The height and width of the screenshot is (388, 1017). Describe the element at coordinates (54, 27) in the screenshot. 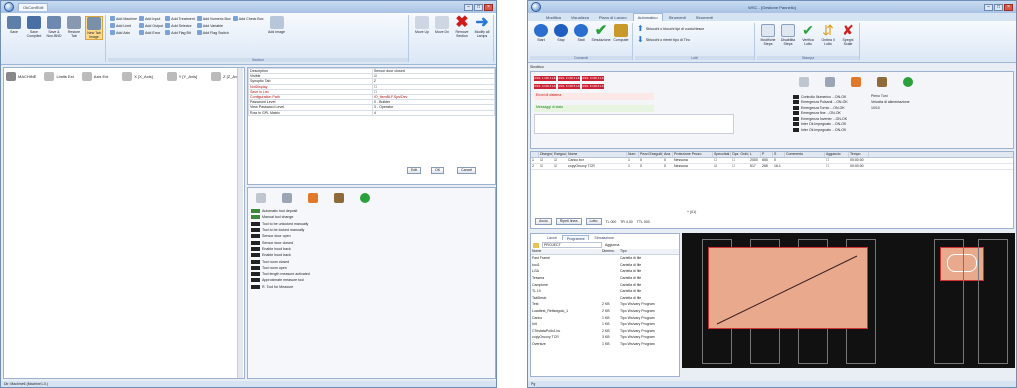

I see `save-nonbnd-button: Save & Non-BND` at that location.